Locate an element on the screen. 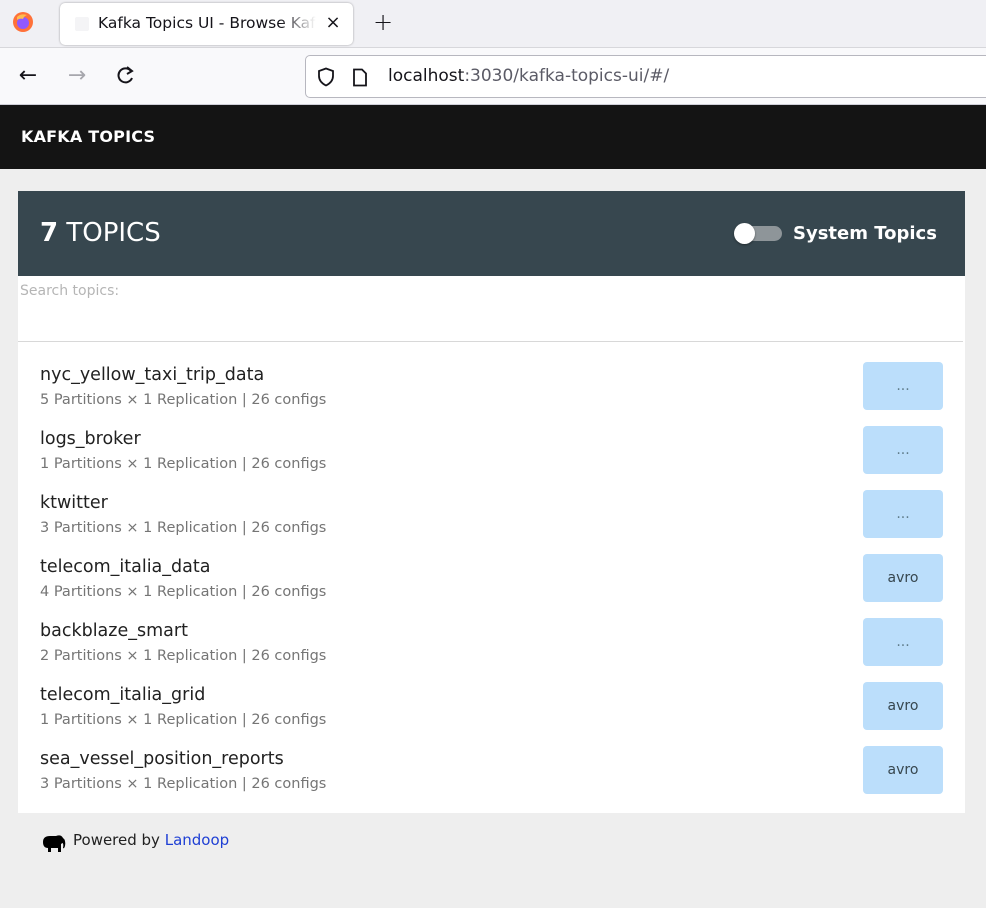 The width and height of the screenshot is (986, 908). reload-icon is located at coordinates (125, 76).